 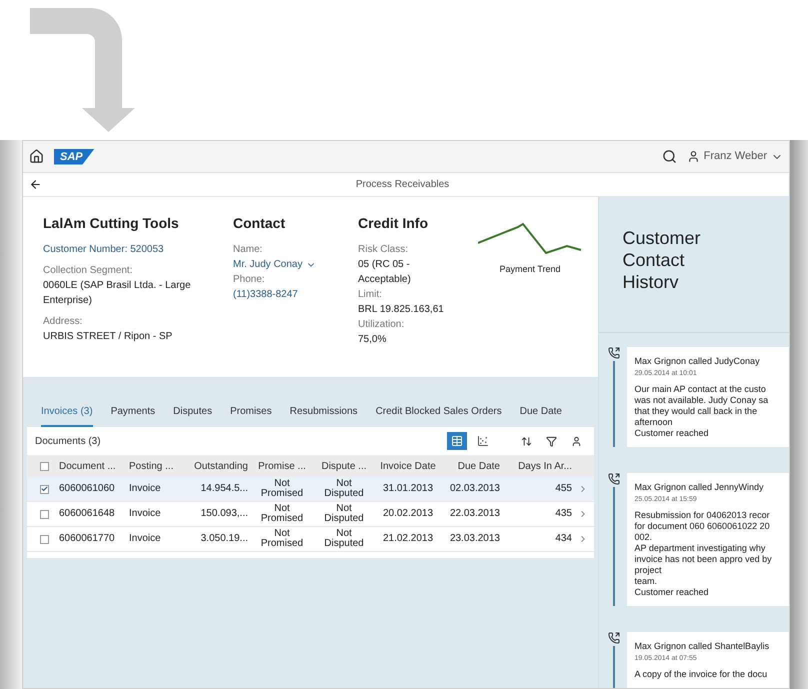 What do you see at coordinates (384, 250) in the screenshot?
I see `field-label: Risk Class:` at bounding box center [384, 250].